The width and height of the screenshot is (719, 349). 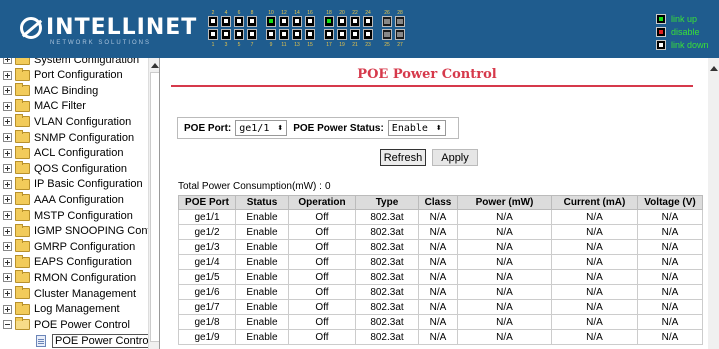 What do you see at coordinates (661, 19) in the screenshot?
I see `link-up-icon` at bounding box center [661, 19].